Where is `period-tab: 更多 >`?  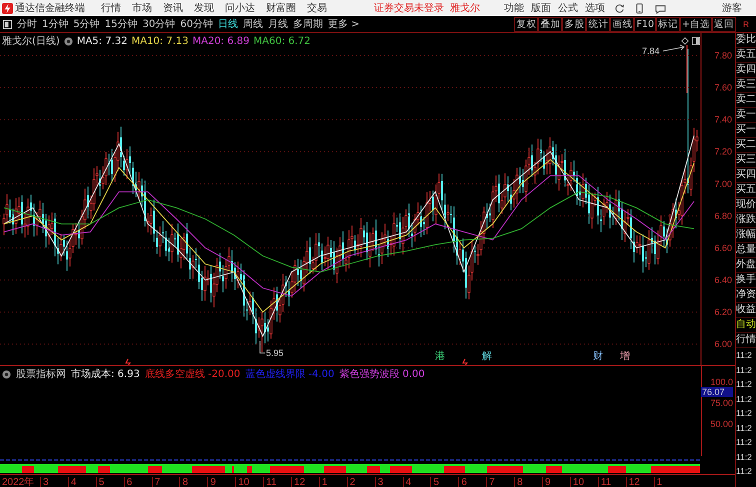
period-tab: 更多 > is located at coordinates (344, 24).